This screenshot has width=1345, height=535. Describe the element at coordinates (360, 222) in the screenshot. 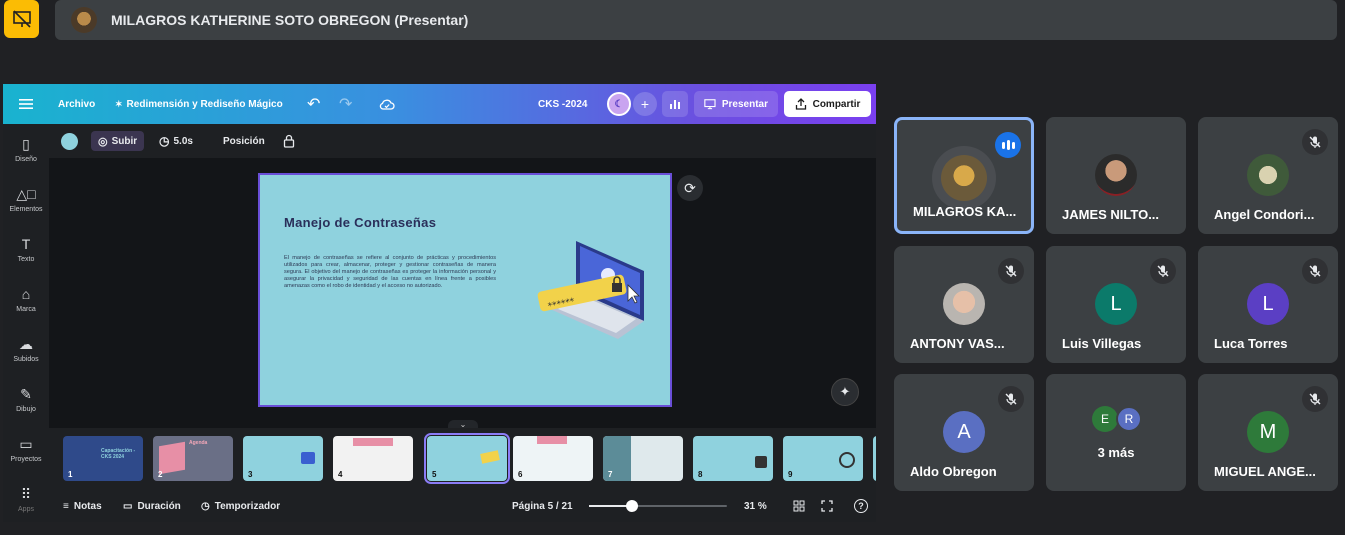

I see `slide-title: Manejo de Contraseñas` at that location.